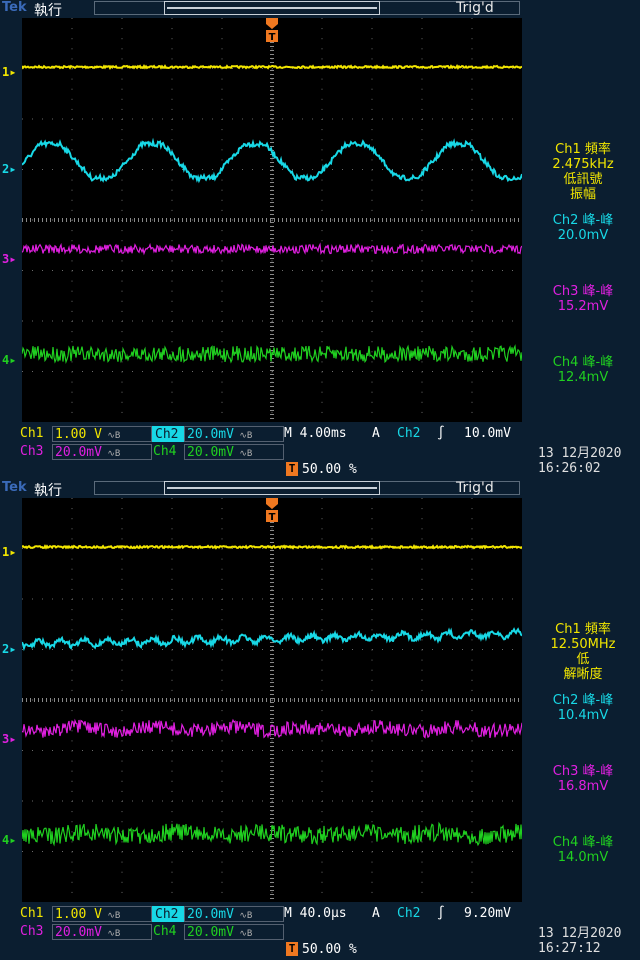  I want to click on ch2-pk-pk-readout: Ch2 峰-峰 20.0mV, so click(583, 228).